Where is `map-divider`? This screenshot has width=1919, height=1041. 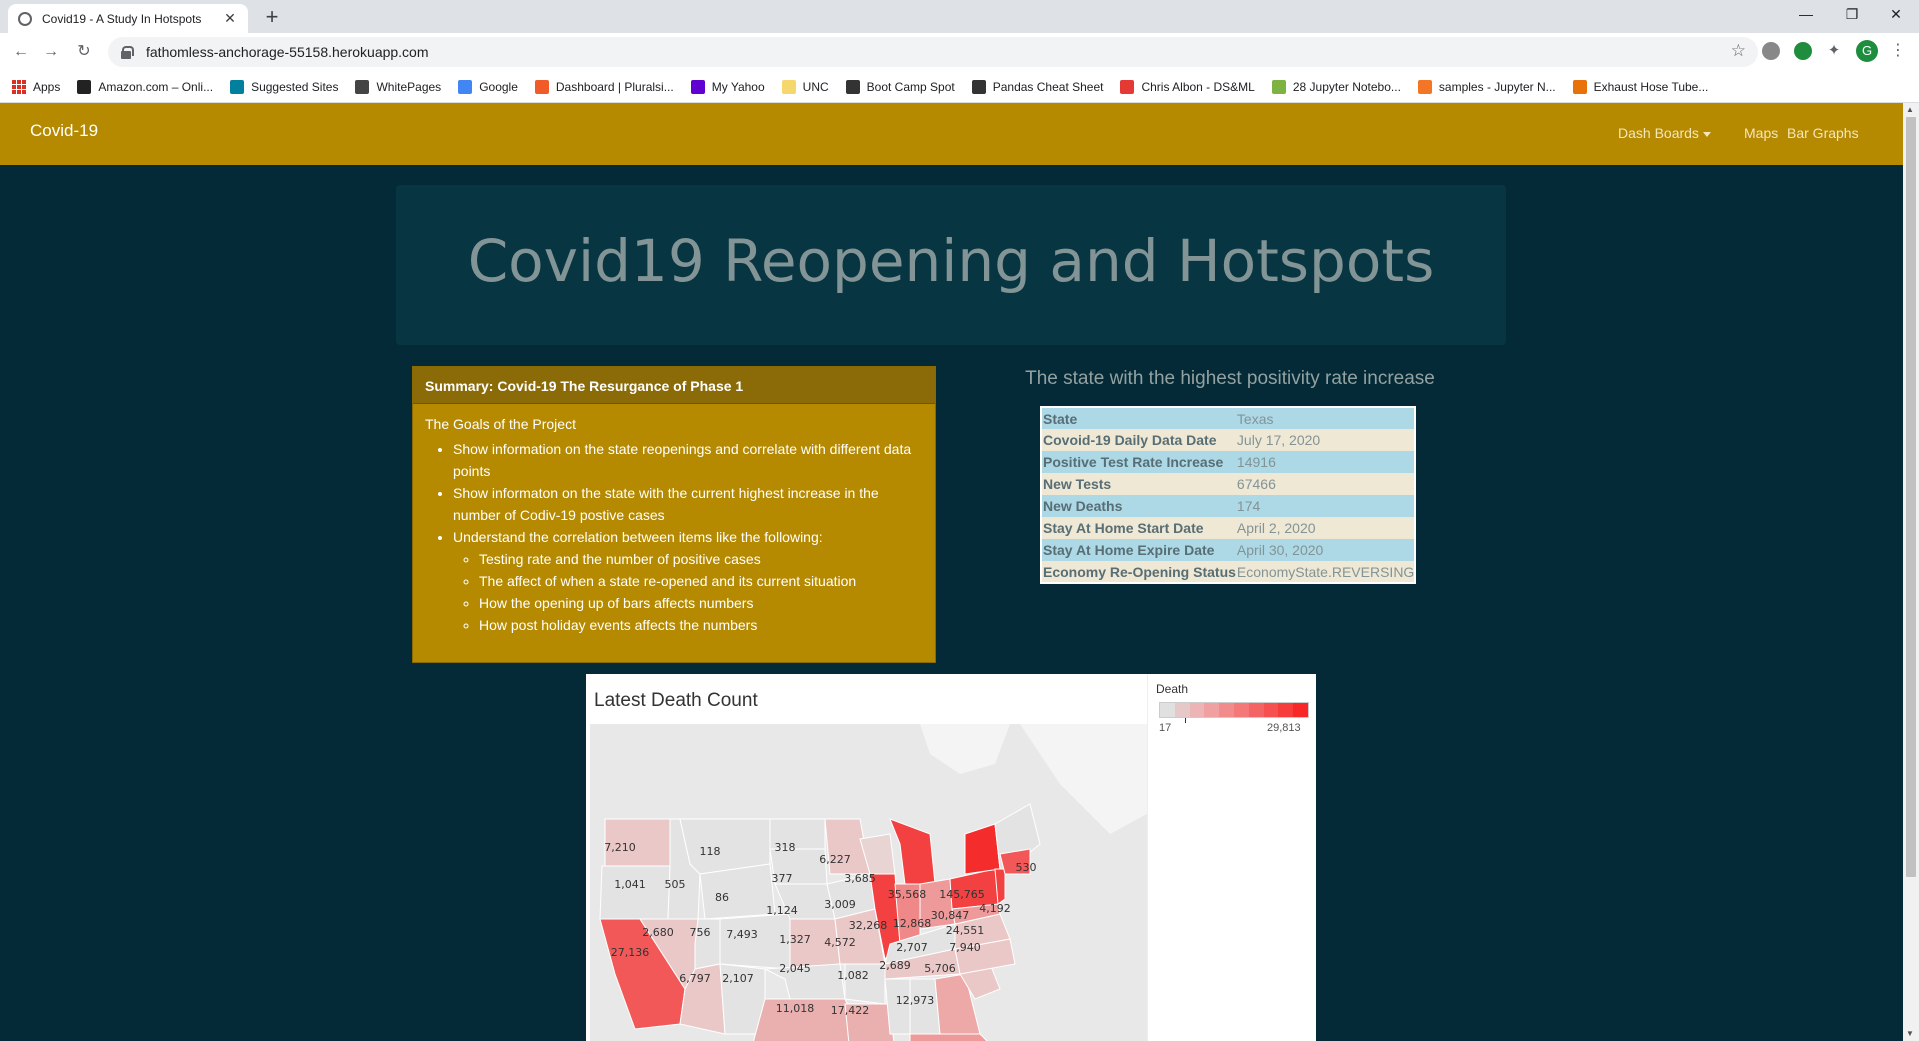
map-divider is located at coordinates (1147, 857).